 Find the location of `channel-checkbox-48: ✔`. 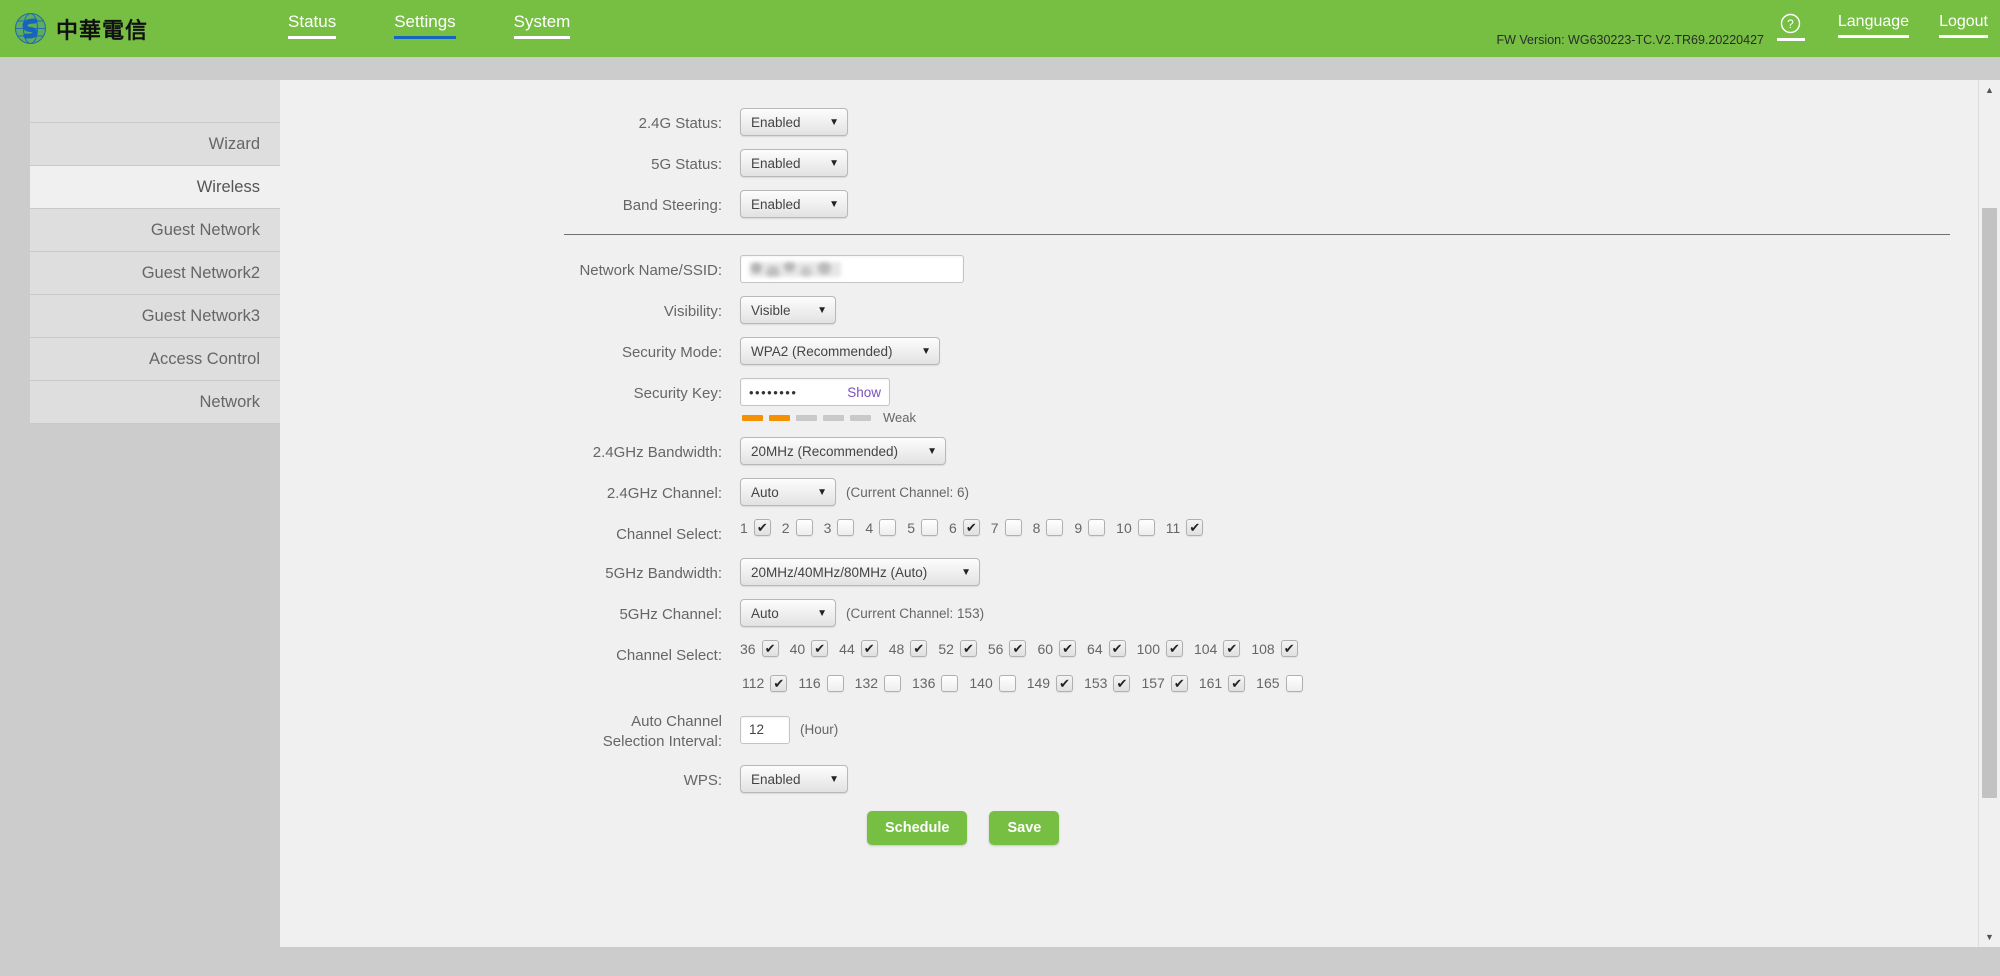

channel-checkbox-48: ✔ is located at coordinates (919, 649).